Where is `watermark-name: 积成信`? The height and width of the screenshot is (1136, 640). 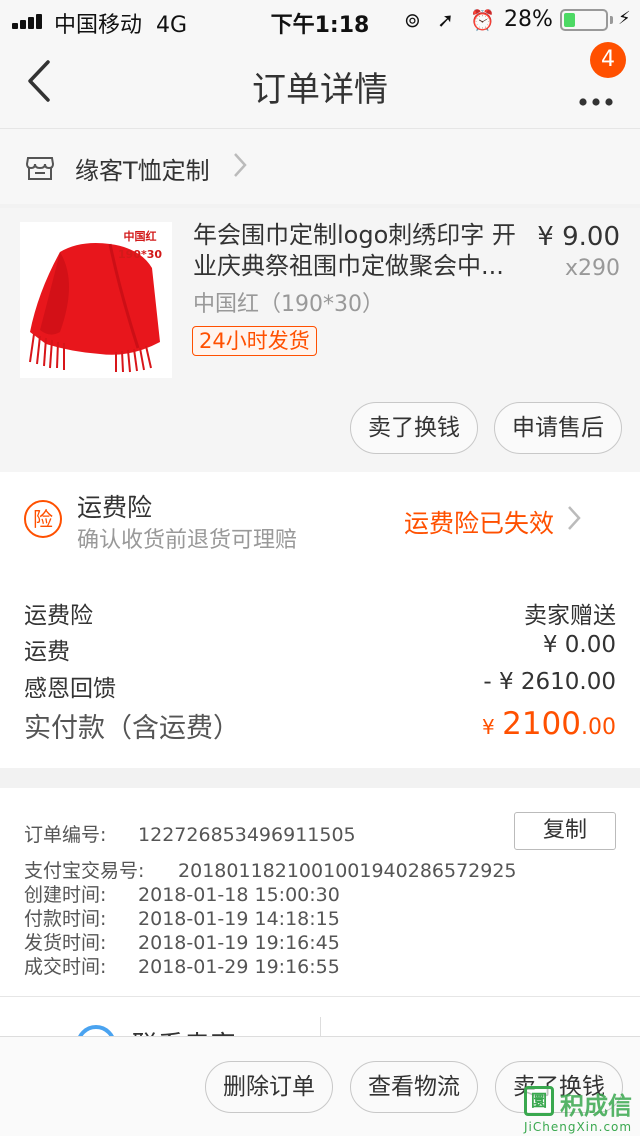
watermark-name: 积成信 is located at coordinates (596, 1106).